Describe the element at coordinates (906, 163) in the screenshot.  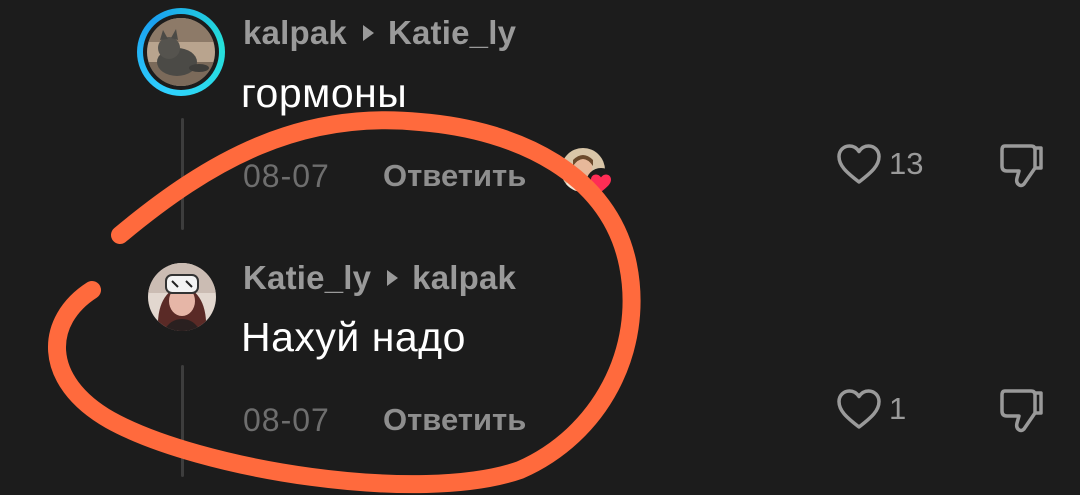
I see `like-count: 13` at that location.